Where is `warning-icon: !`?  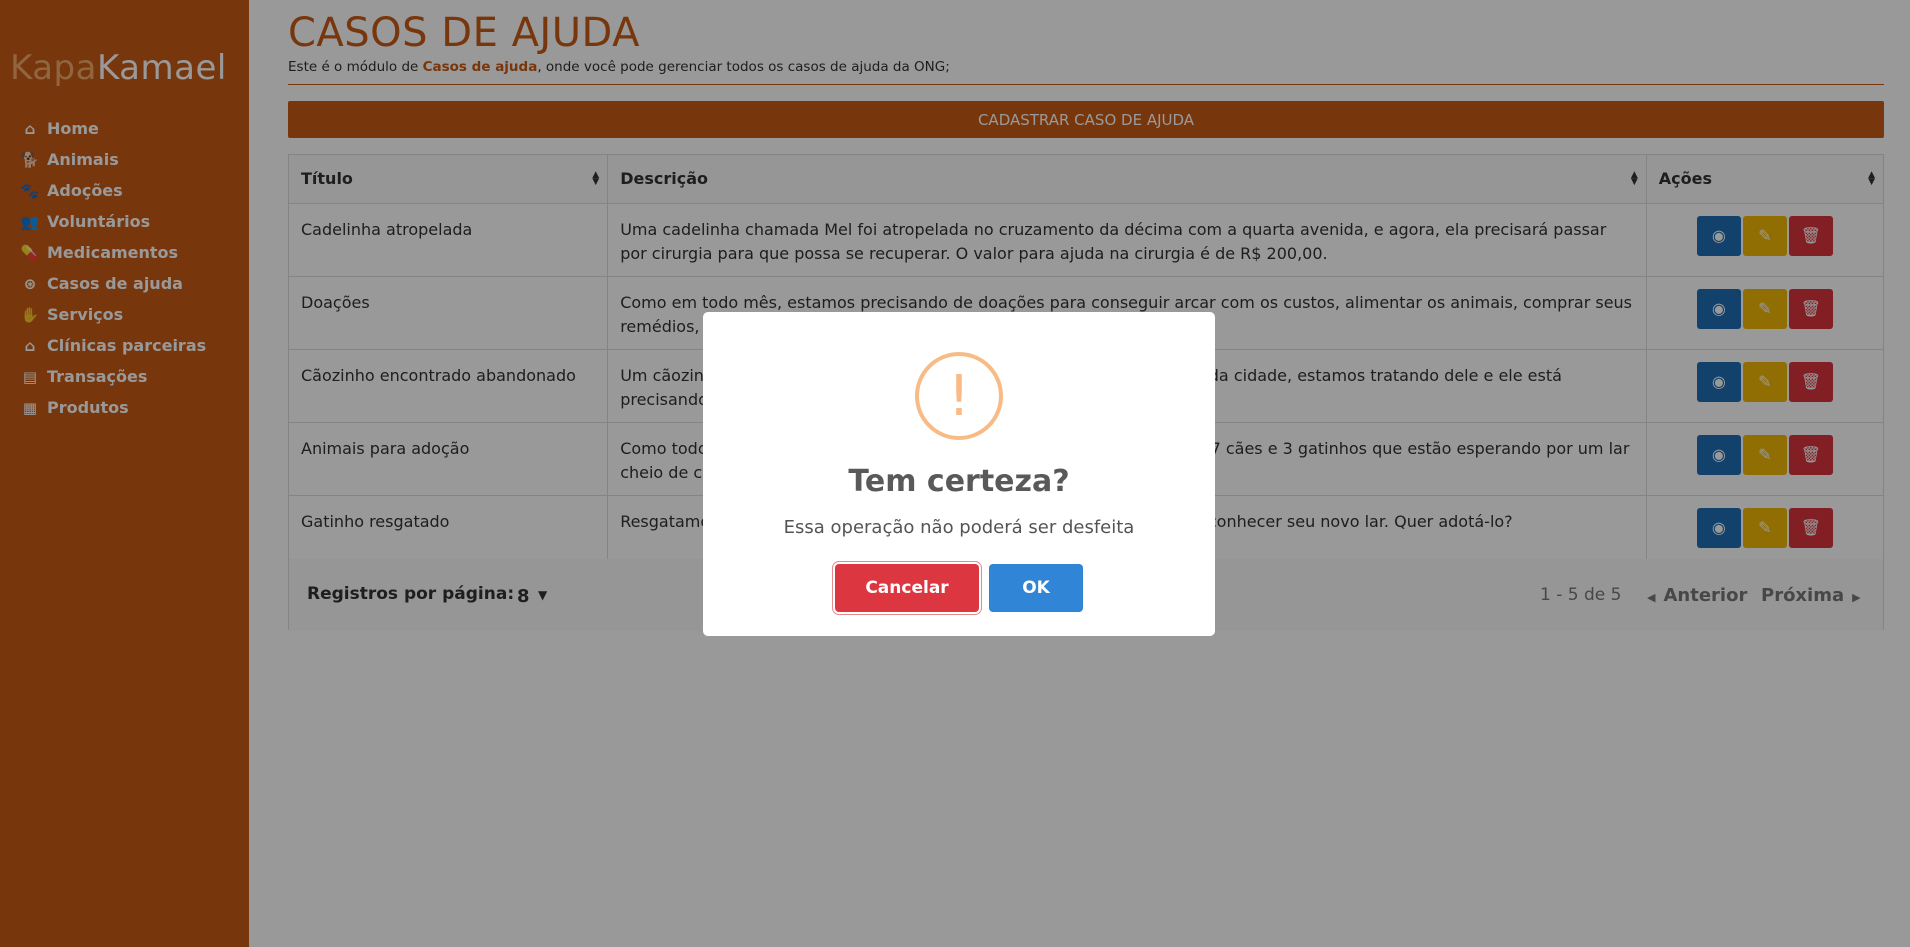 warning-icon: ! is located at coordinates (959, 396).